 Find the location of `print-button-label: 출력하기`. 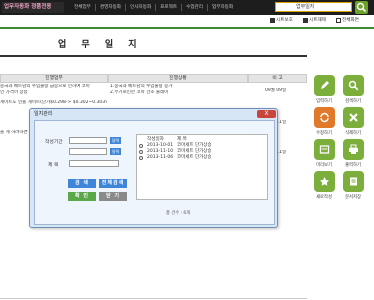

print-button-label: 출력하기 is located at coordinates (353, 165).